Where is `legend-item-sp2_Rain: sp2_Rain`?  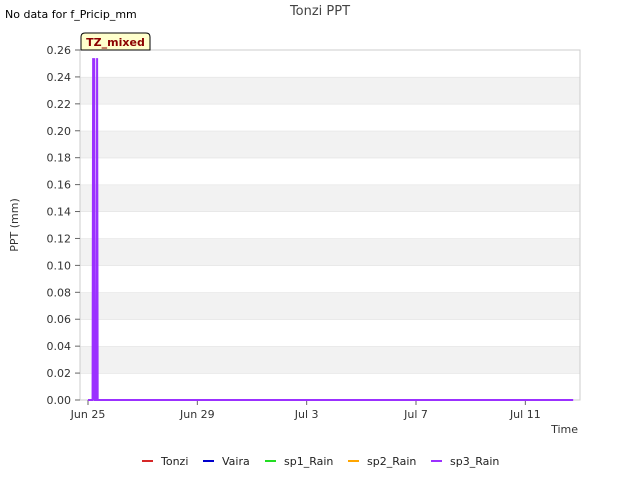
legend-item-sp2_Rain: sp2_Rain is located at coordinates (382, 461).